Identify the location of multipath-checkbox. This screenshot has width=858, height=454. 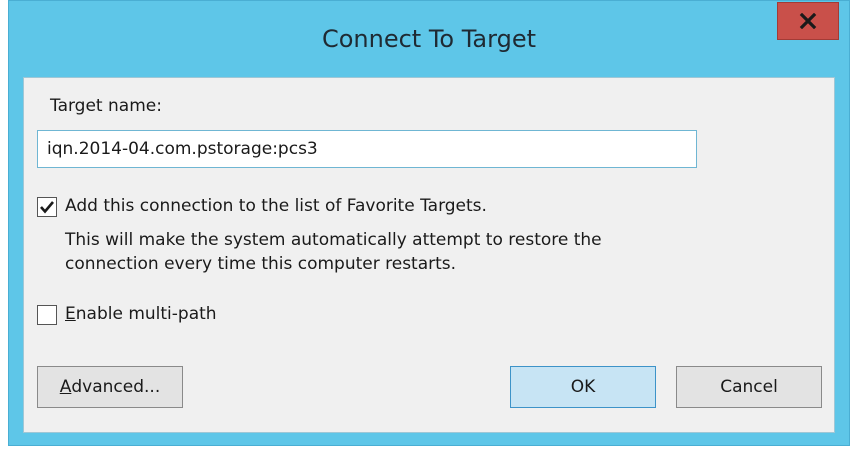
(47, 315).